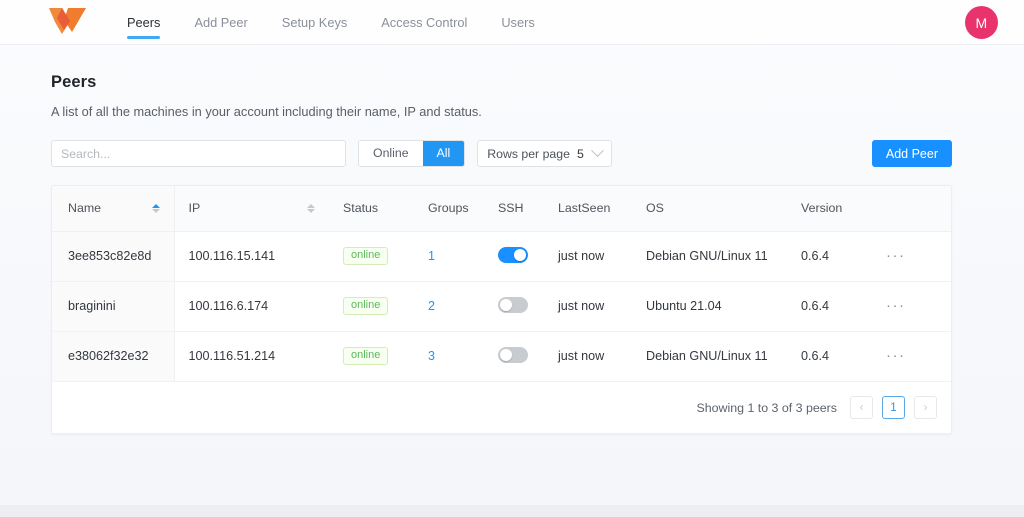 The width and height of the screenshot is (1024, 517). What do you see at coordinates (893, 407) in the screenshot?
I see `pagination-page-1: 1` at bounding box center [893, 407].